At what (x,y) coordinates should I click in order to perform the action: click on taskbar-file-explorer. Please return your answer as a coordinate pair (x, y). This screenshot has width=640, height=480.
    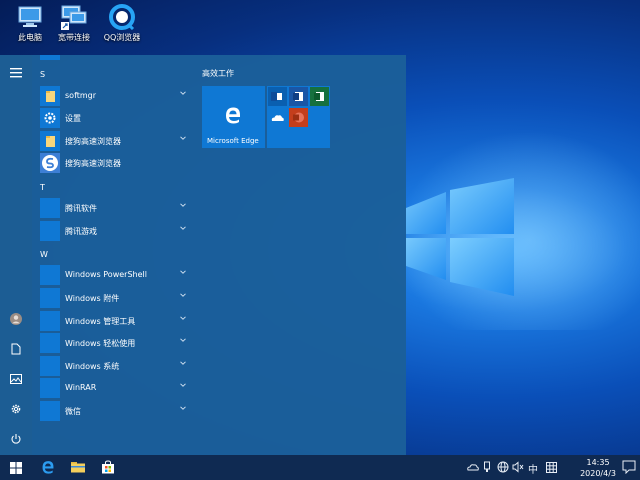
    Looking at the image, I should click on (78, 467).